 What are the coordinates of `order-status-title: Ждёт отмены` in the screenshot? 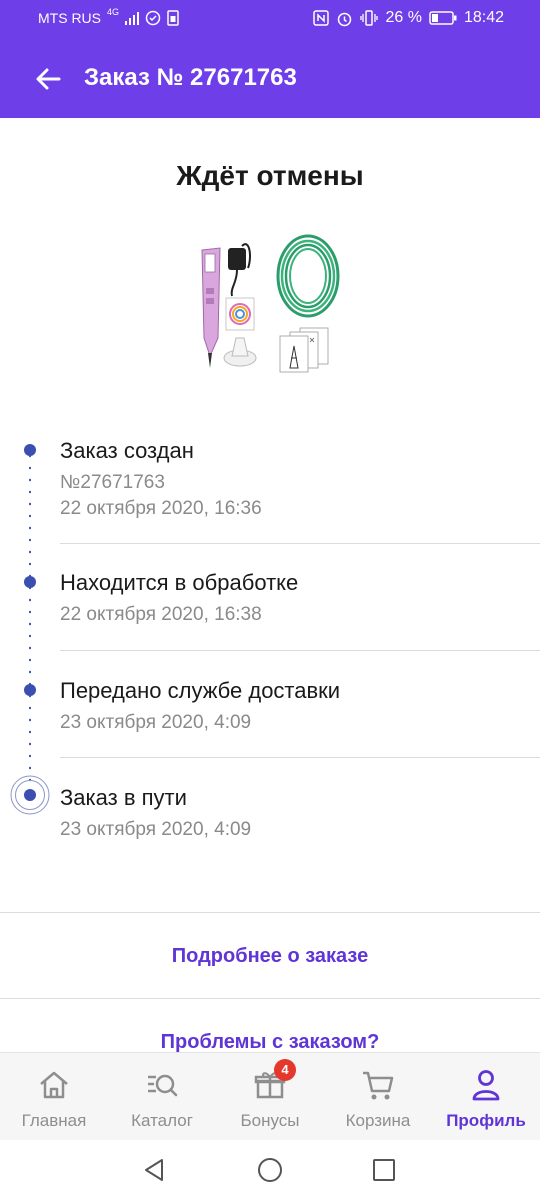 It's located at (270, 175).